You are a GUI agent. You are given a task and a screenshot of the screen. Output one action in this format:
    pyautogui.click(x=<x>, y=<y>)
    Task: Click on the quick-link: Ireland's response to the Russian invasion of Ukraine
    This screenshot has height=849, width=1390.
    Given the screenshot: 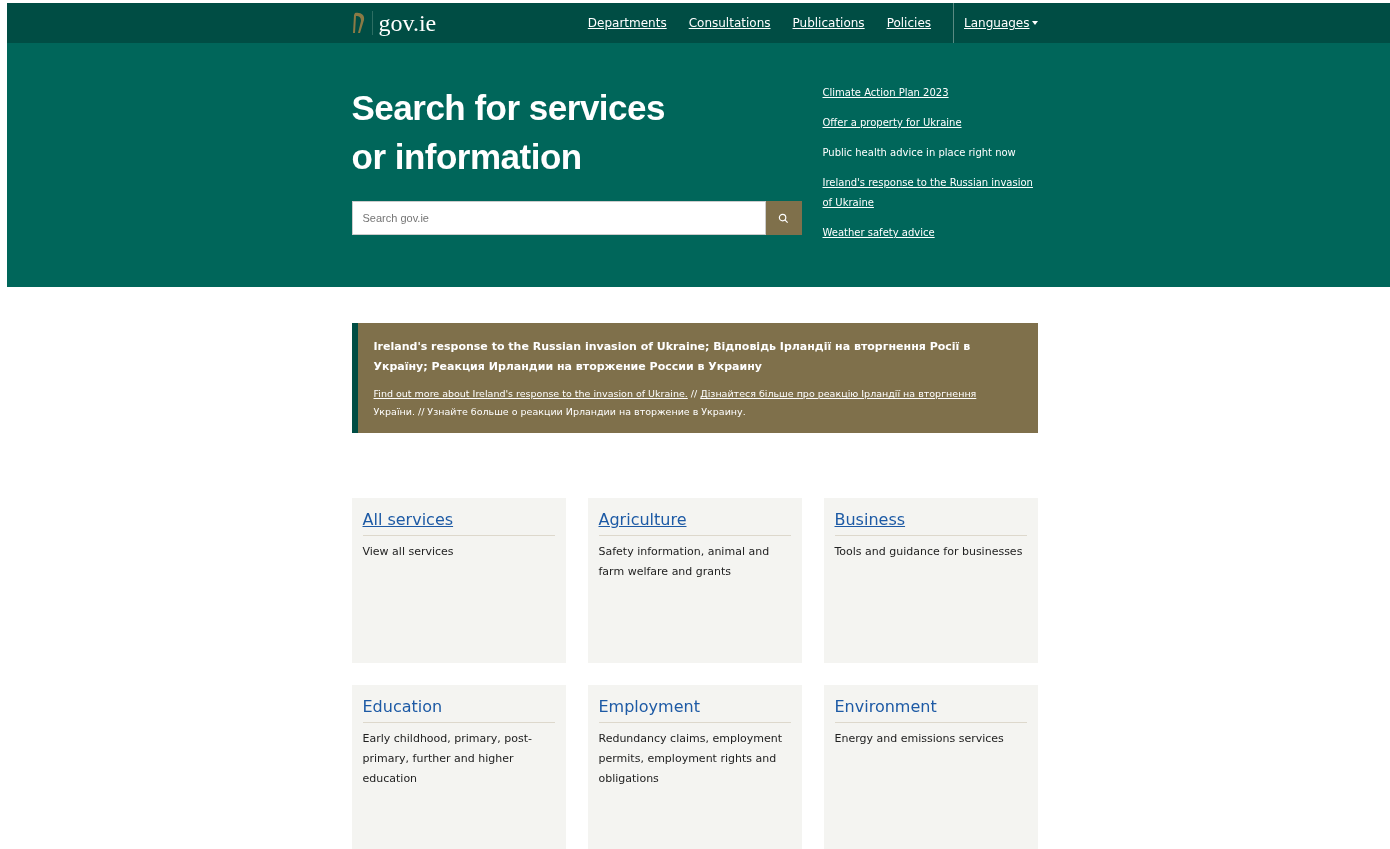 What is the action you would take?
    pyautogui.click(x=930, y=193)
    